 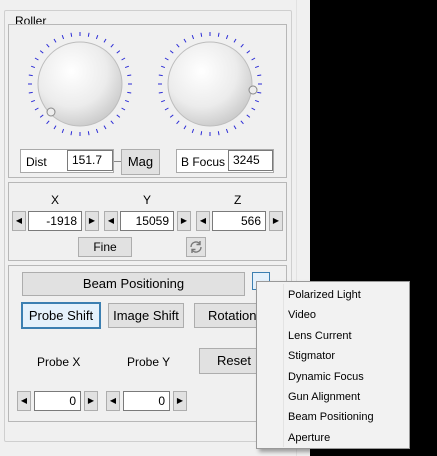 I want to click on z-decrement-button: ◀, so click(x=203, y=221).